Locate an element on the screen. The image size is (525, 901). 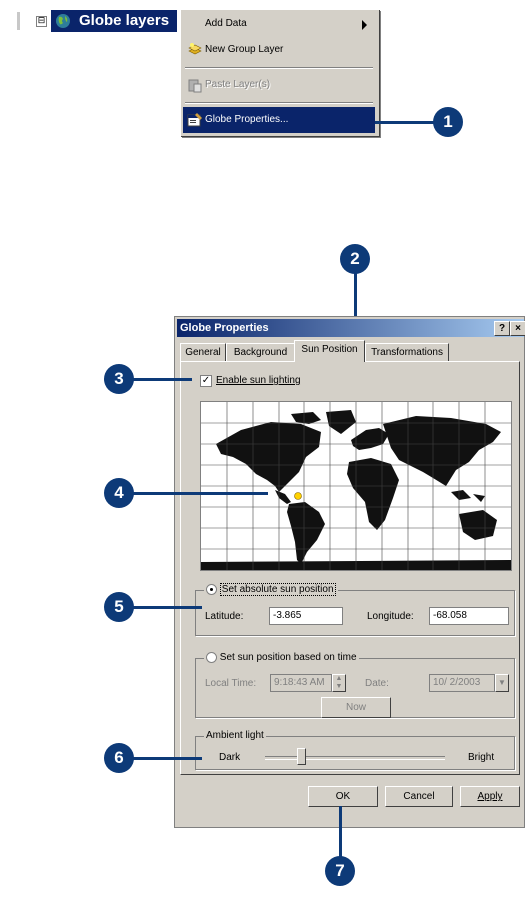
properties-icon is located at coordinates (194, 120).